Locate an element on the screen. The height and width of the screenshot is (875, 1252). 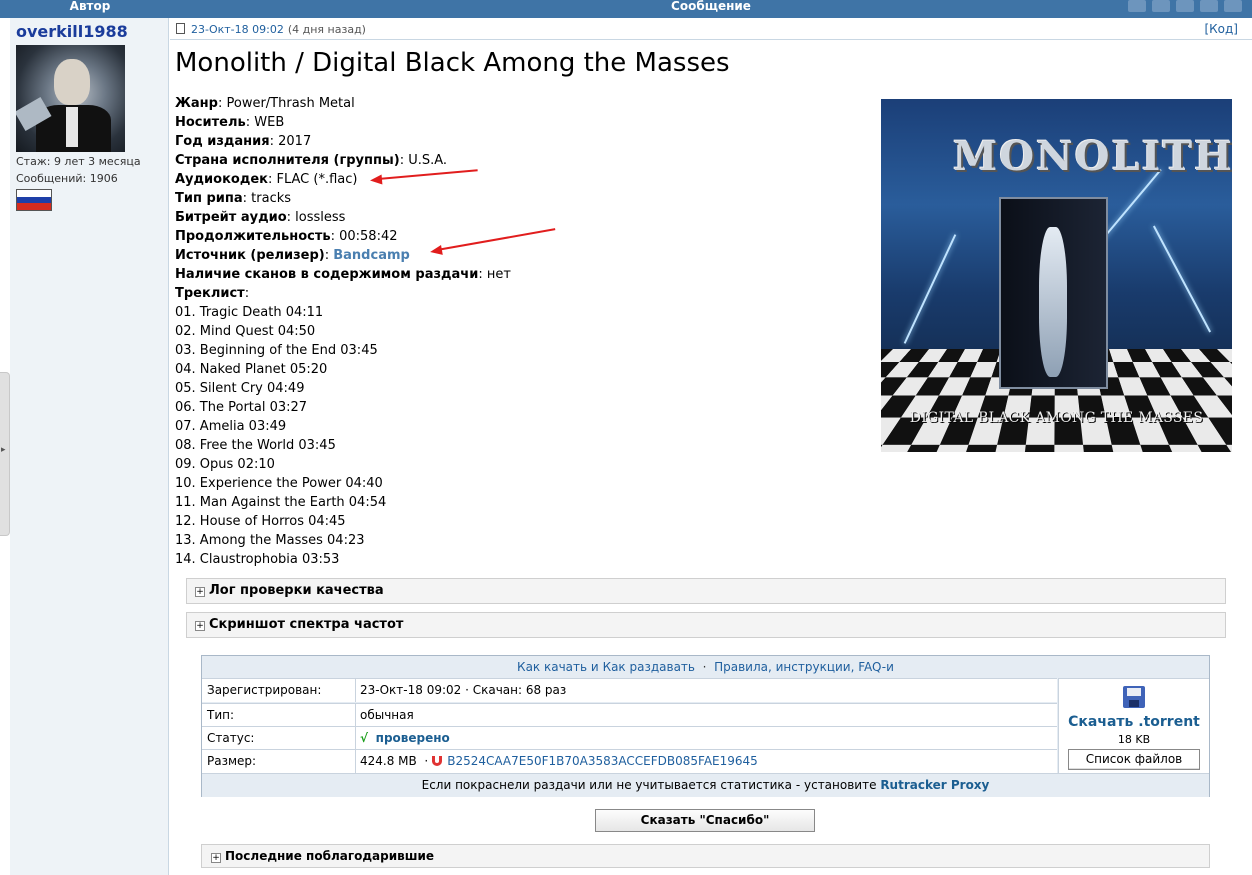
download-panel: Скачать .torrent 18 KB Список файлов is located at coordinates (1133, 725).